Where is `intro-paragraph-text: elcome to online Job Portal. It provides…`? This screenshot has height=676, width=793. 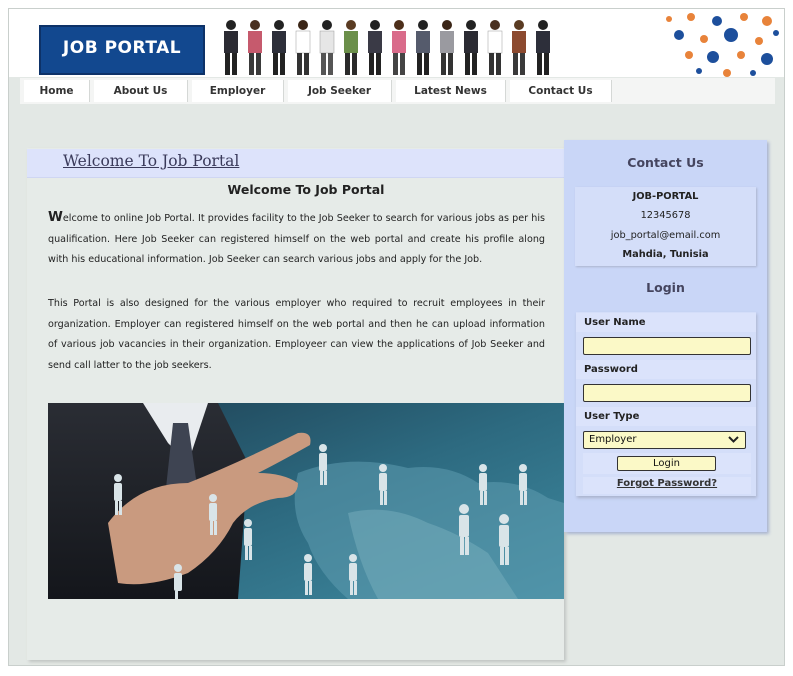
intro-paragraph-text: elcome to online Job Portal. It provides… is located at coordinates (296, 239).